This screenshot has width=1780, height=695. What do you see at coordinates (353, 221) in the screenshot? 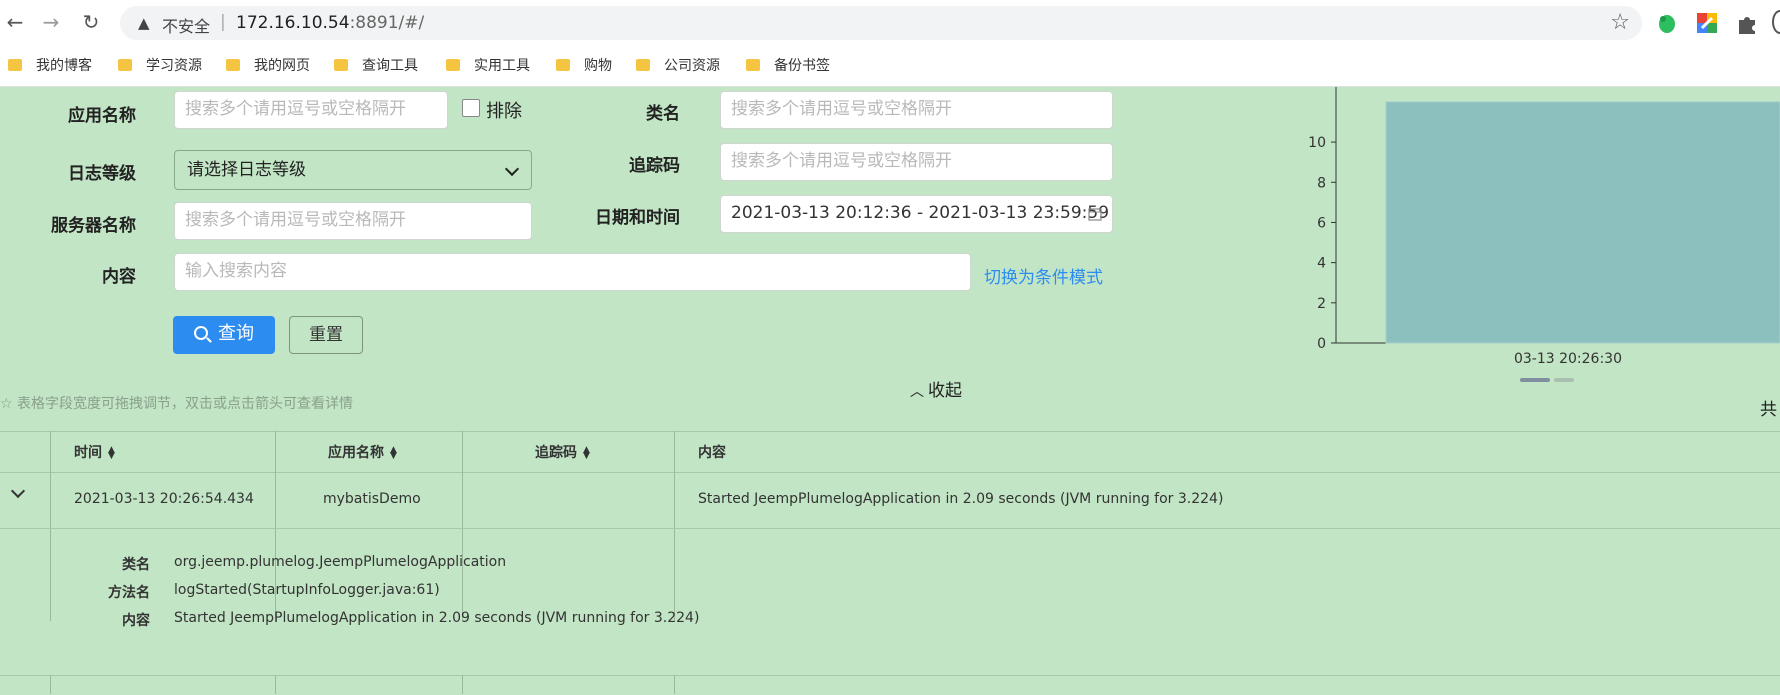
I see `server-name-input: 搜索多个请用逗号或空格隔开` at bounding box center [353, 221].